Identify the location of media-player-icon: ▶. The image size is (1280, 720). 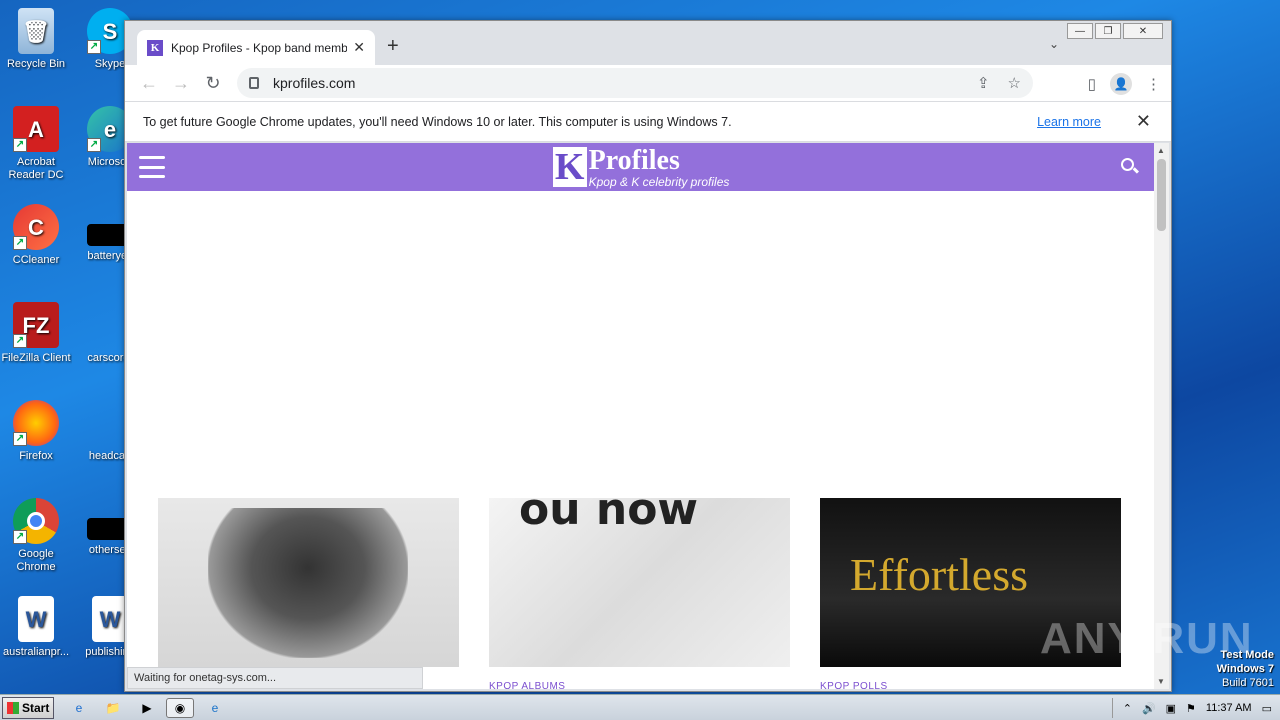
(147, 708).